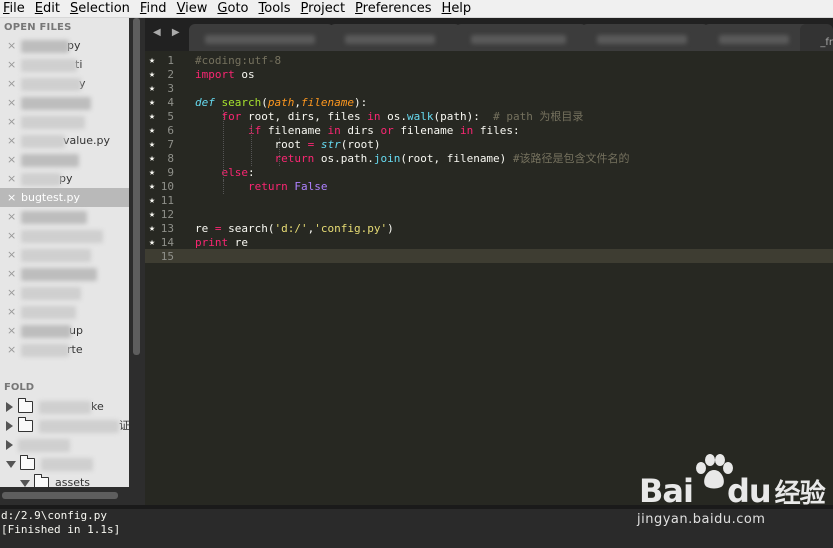 This screenshot has height=548, width=833. What do you see at coordinates (49, 8) in the screenshot?
I see `menu-edit: Edit` at bounding box center [49, 8].